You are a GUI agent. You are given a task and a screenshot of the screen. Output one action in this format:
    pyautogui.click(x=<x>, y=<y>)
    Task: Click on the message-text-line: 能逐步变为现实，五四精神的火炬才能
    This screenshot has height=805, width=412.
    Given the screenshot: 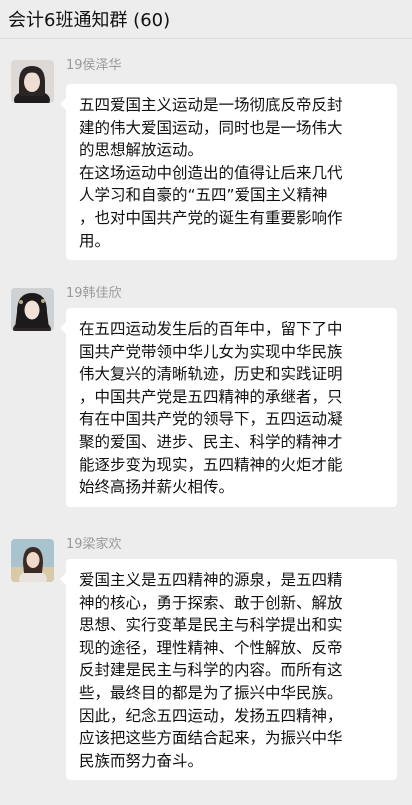 What is the action you would take?
    pyautogui.click(x=211, y=464)
    